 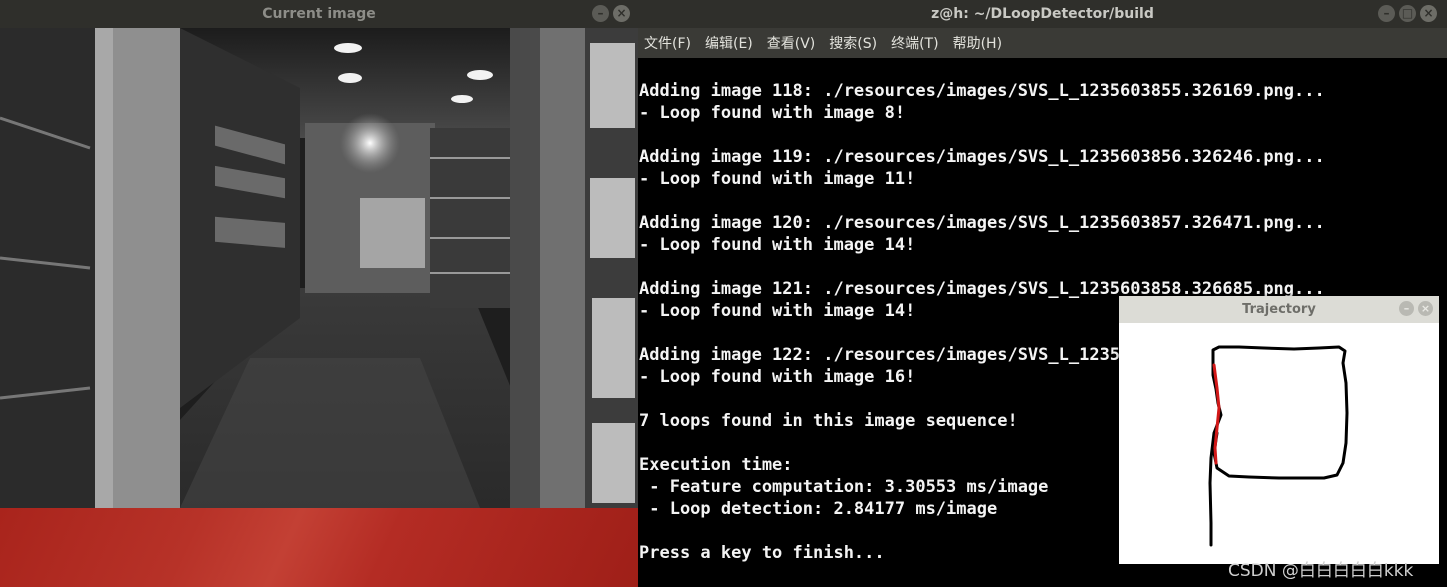 What do you see at coordinates (667, 43) in the screenshot?
I see `menu-file: 文件(F)` at bounding box center [667, 43].